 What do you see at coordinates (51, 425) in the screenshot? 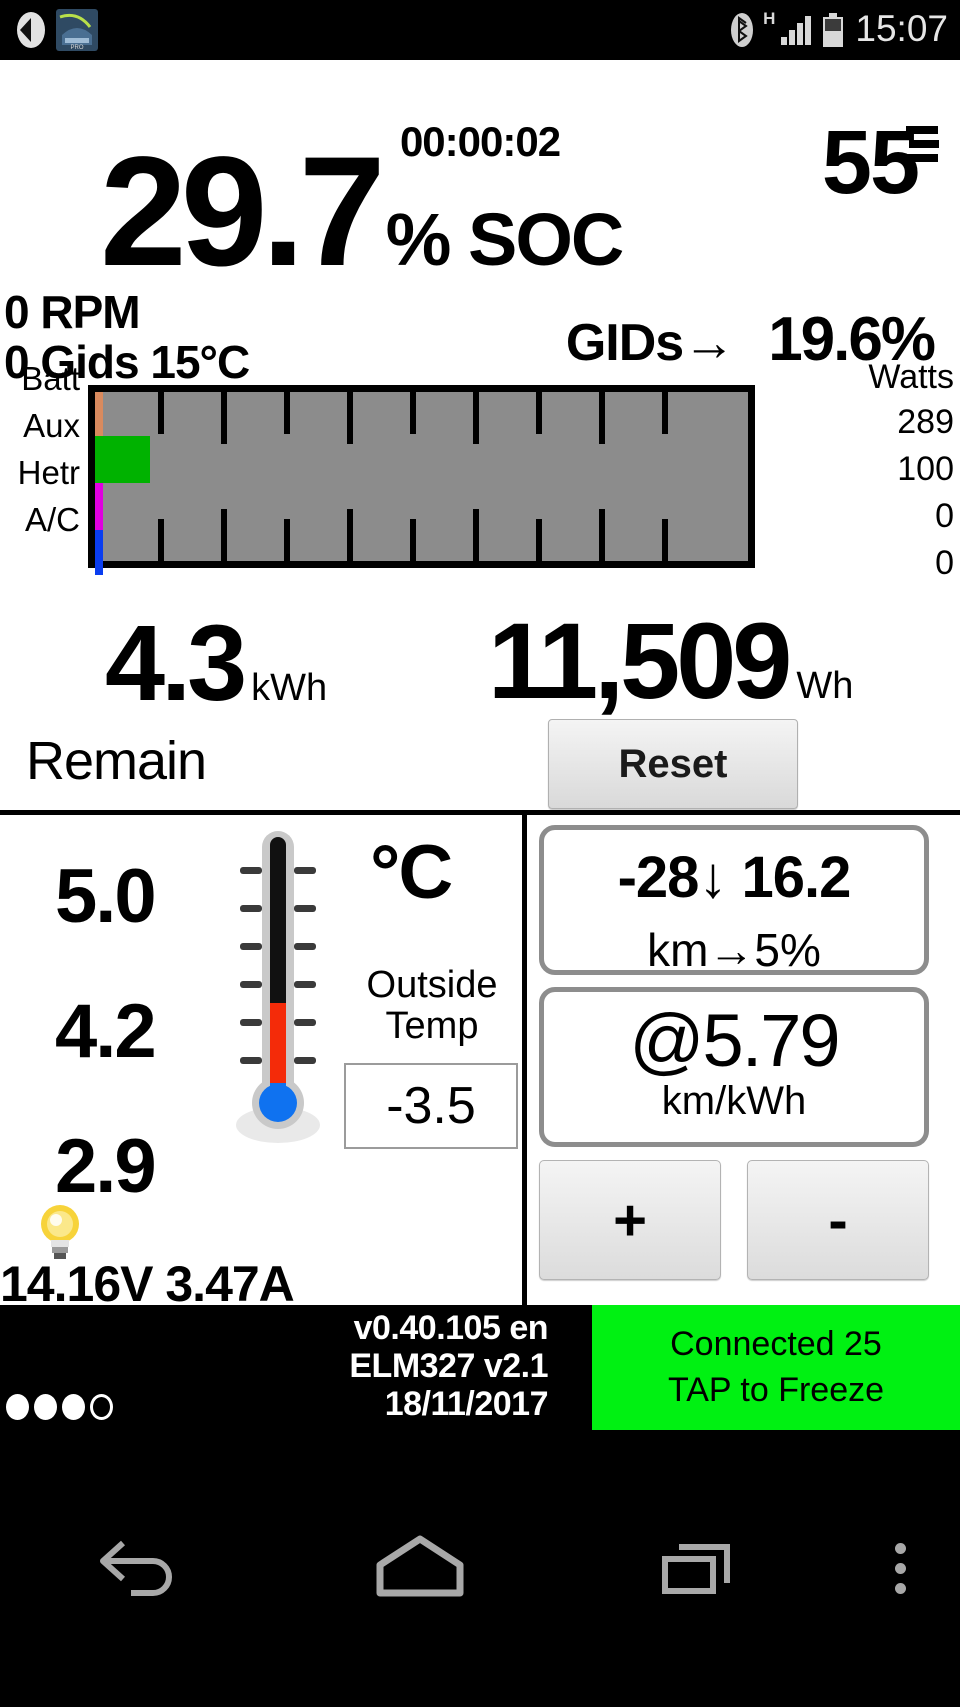
I see `chart-label-aux: Aux` at bounding box center [51, 425].